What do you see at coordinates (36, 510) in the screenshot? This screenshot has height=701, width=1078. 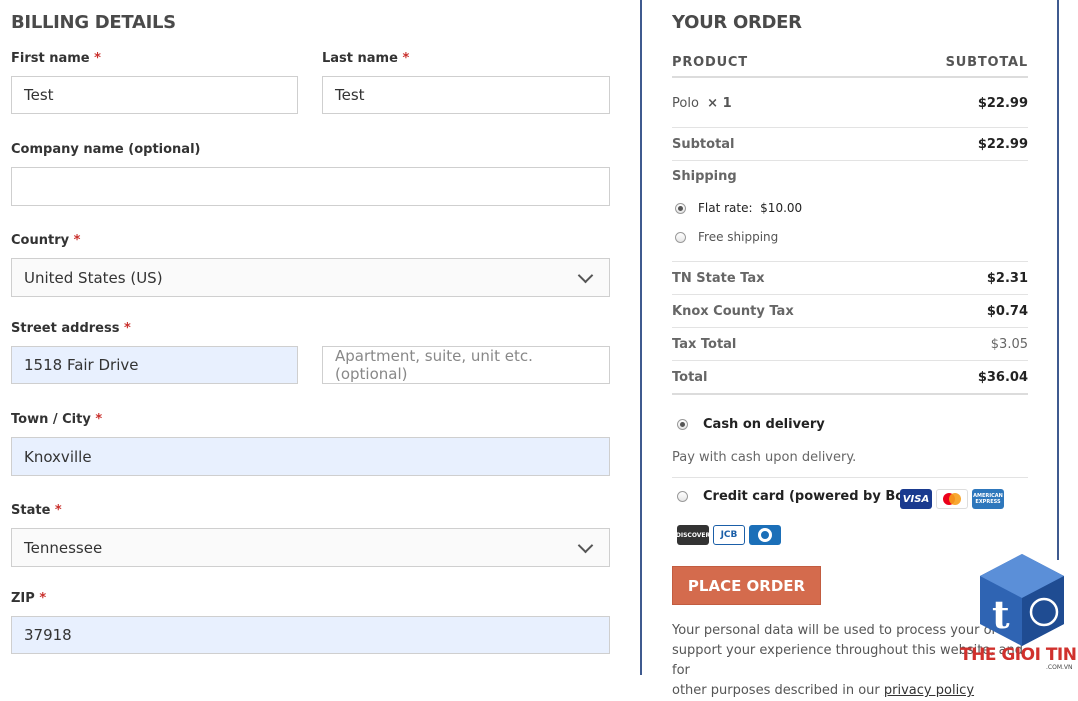 I see `state-label: State *` at bounding box center [36, 510].